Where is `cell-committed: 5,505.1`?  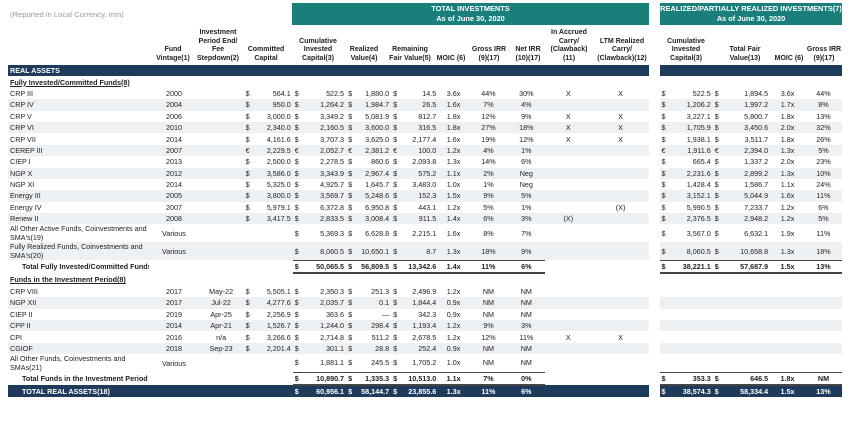 cell-committed: 5,505.1 is located at coordinates (278, 291).